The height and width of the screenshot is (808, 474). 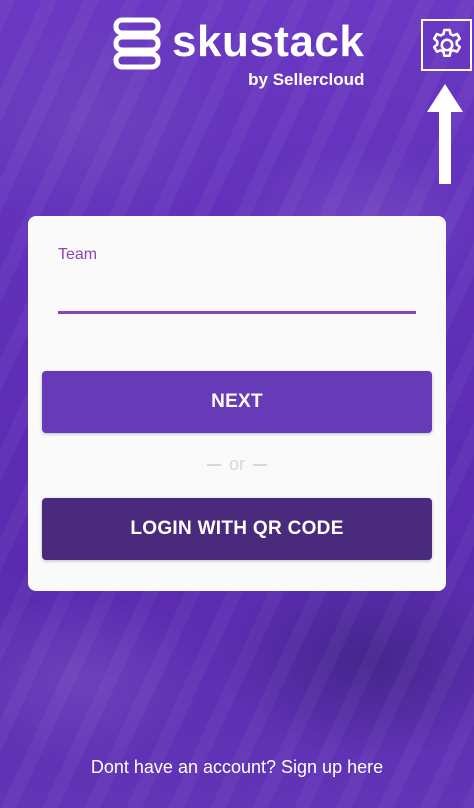 What do you see at coordinates (445, 134) in the screenshot?
I see `arrow-up-icon` at bounding box center [445, 134].